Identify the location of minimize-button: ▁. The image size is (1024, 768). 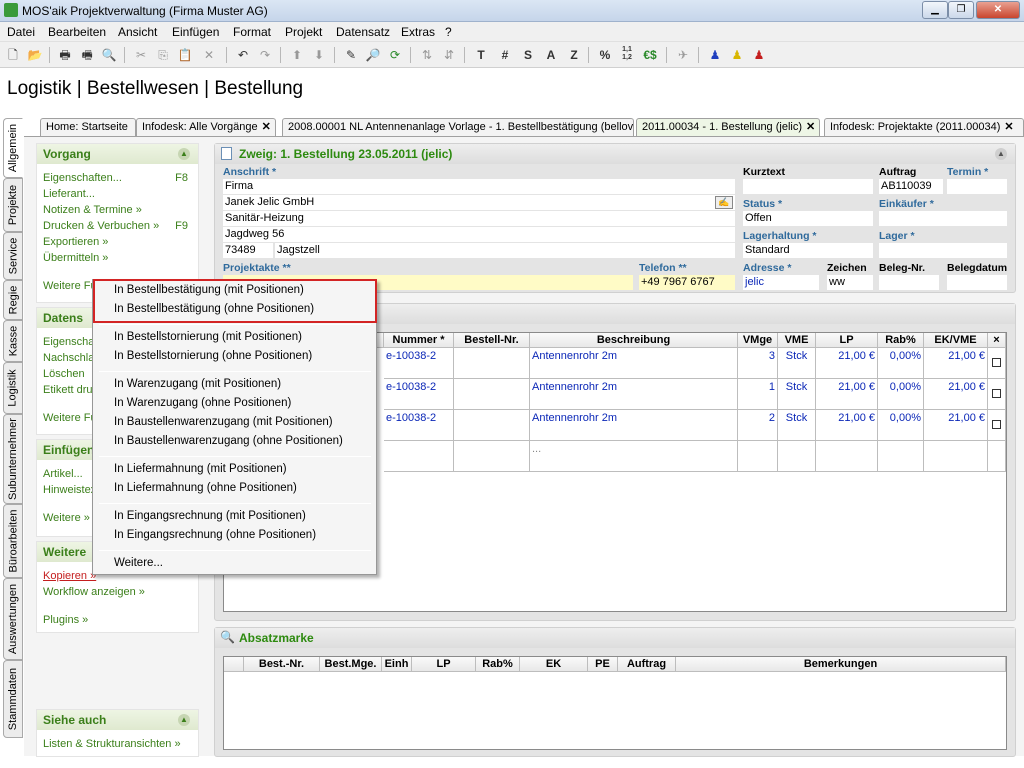
(935, 10).